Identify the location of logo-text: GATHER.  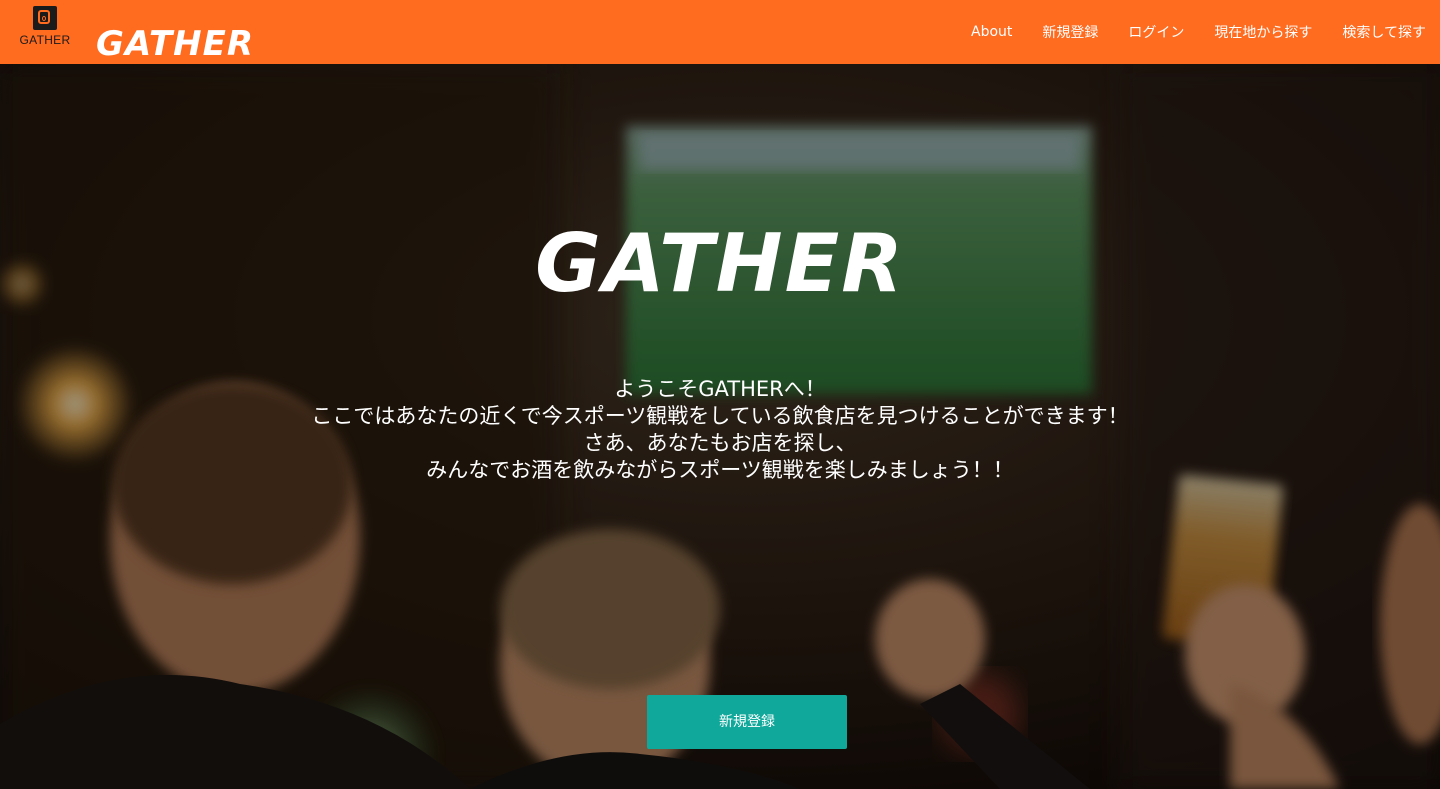
(45, 40).